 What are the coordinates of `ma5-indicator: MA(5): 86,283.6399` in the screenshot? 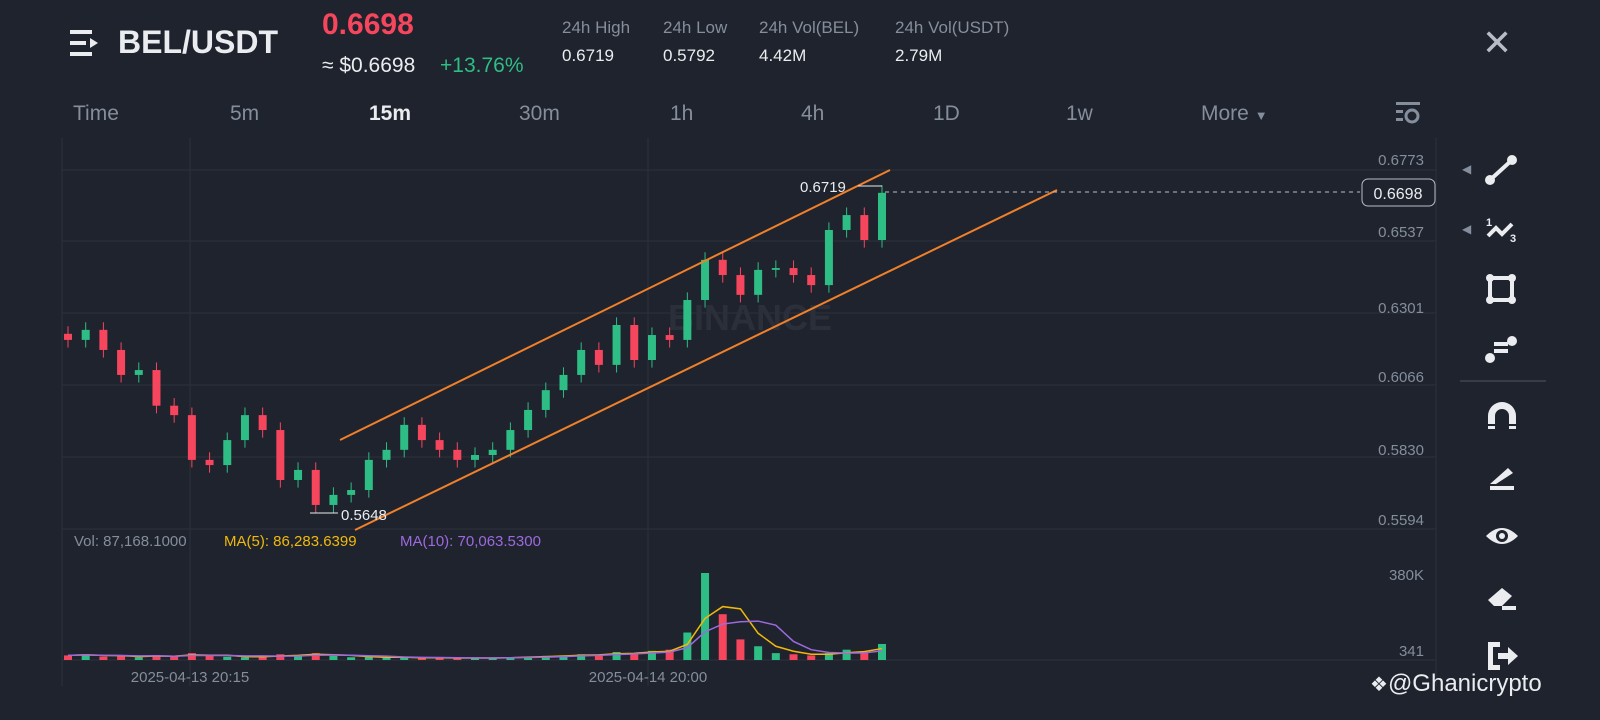 It's located at (290, 541).